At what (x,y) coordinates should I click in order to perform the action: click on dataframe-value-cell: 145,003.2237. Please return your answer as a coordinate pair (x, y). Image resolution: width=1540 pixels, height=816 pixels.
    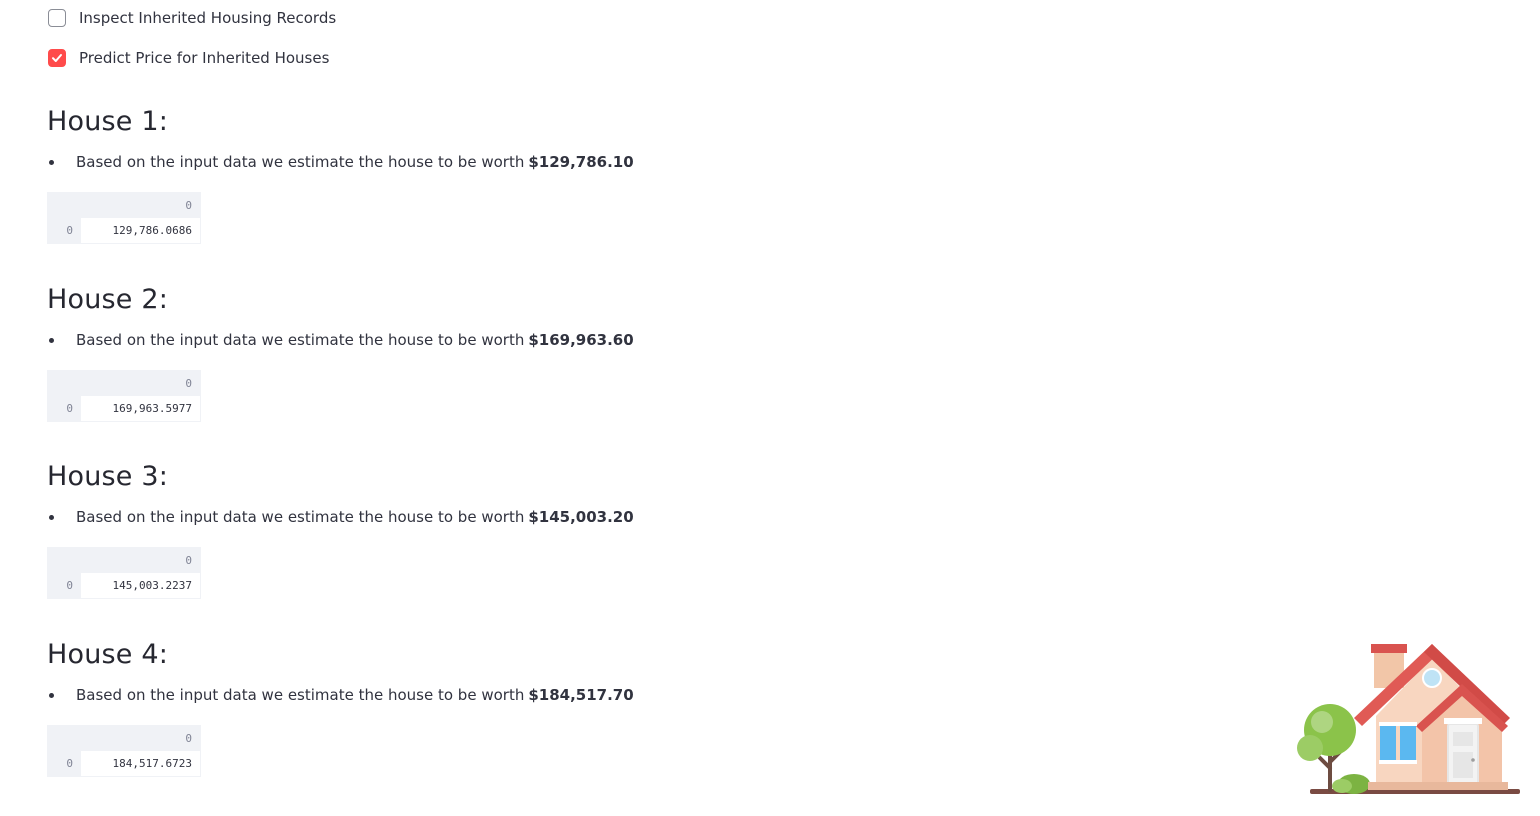
    Looking at the image, I should click on (141, 586).